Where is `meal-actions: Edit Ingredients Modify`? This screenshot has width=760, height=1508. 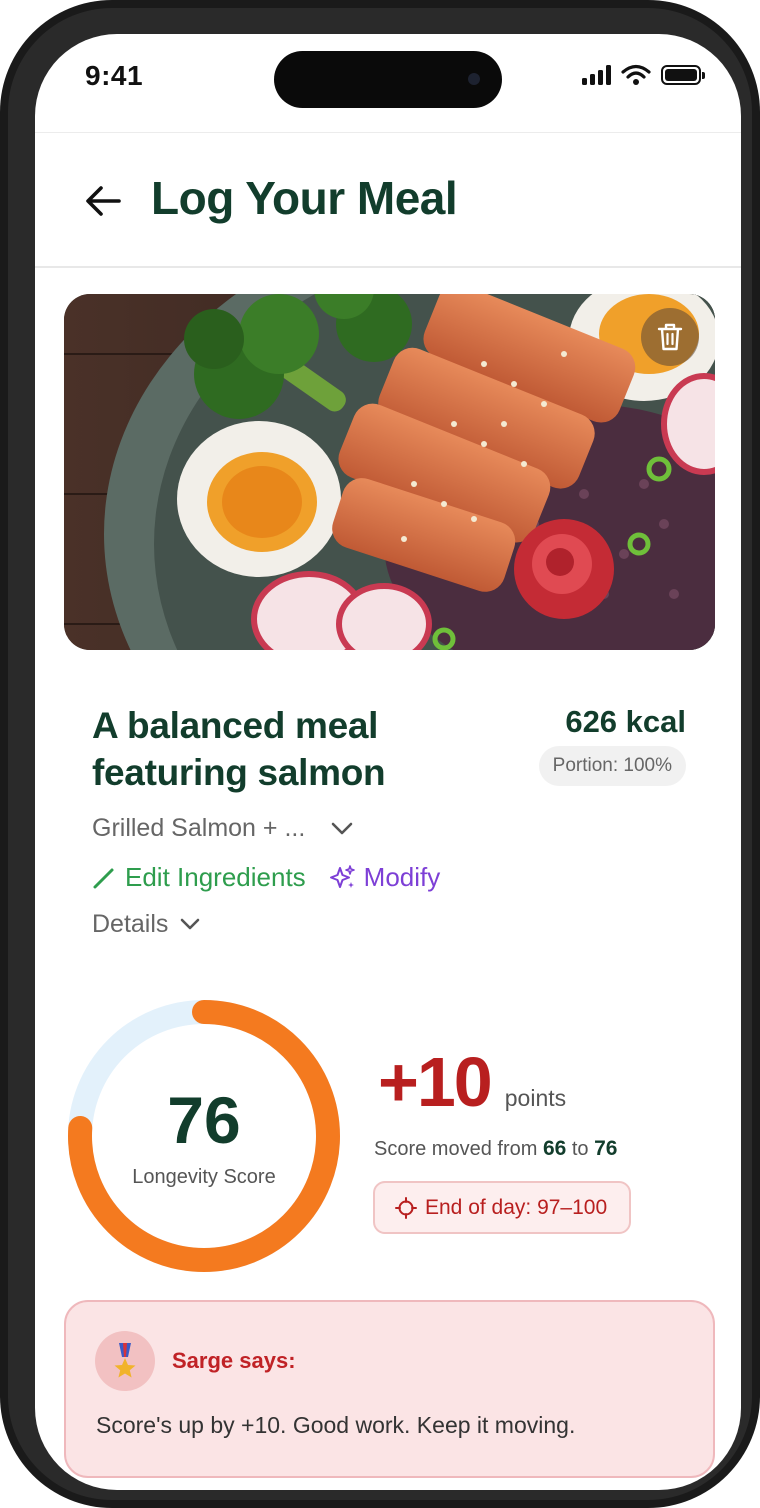
meal-actions: Edit Ingredients Modify is located at coordinates (266, 877).